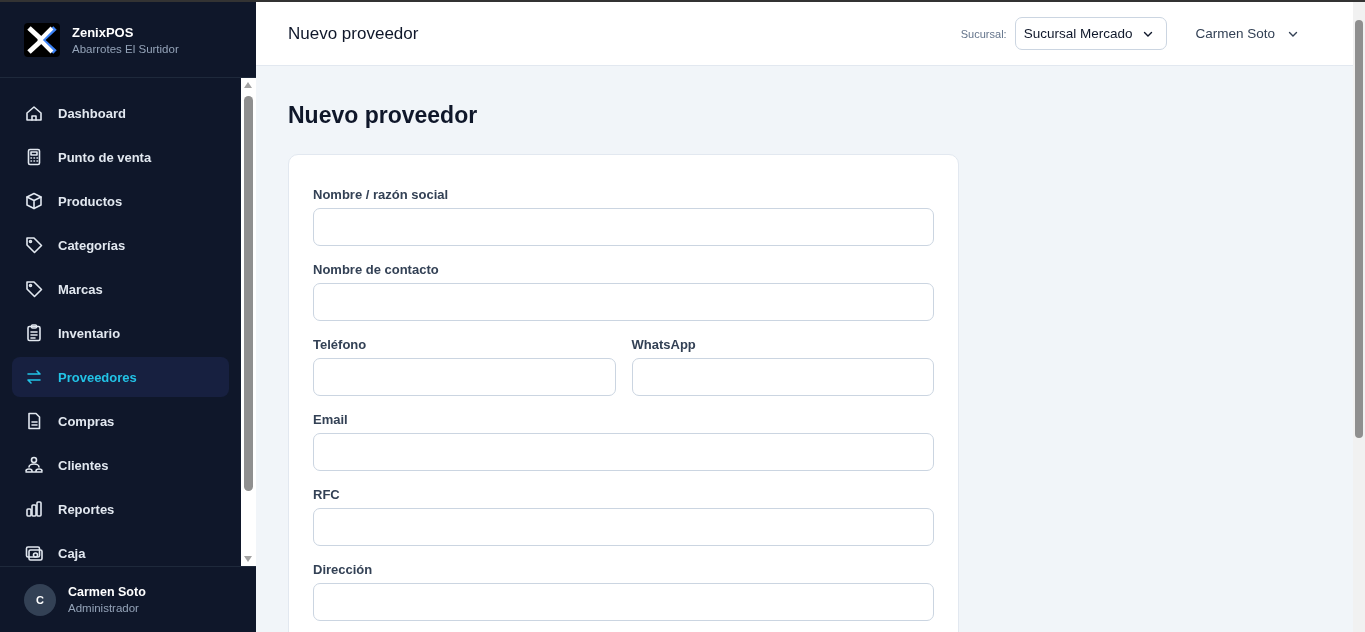  Describe the element at coordinates (34, 333) in the screenshot. I see `clipboard-icon` at that location.